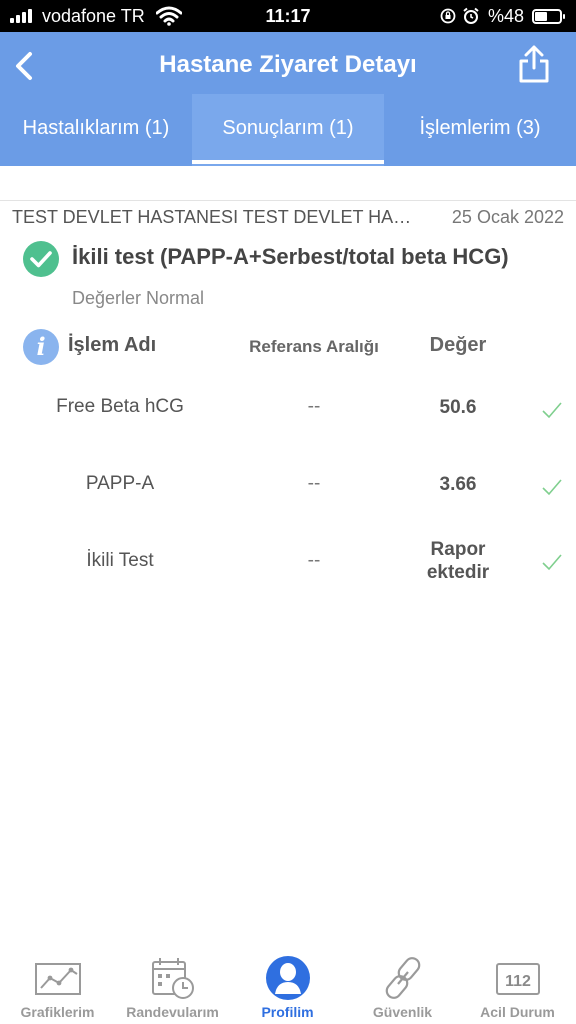 This screenshot has width=576, height=1024. I want to click on nav-guvenlik: Güvenlik, so click(402, 984).